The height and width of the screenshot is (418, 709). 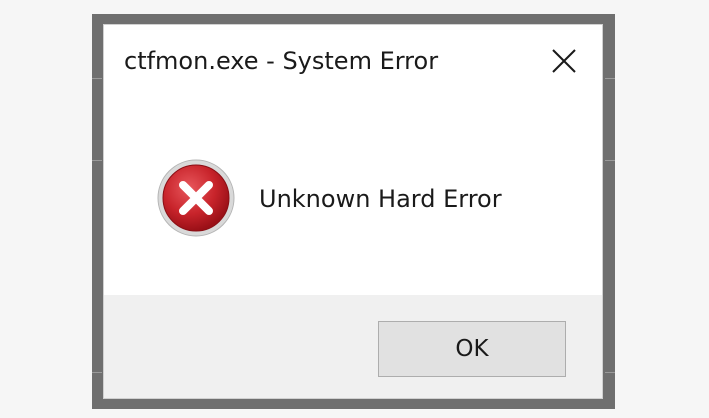 I want to click on close-icon, so click(x=564, y=61).